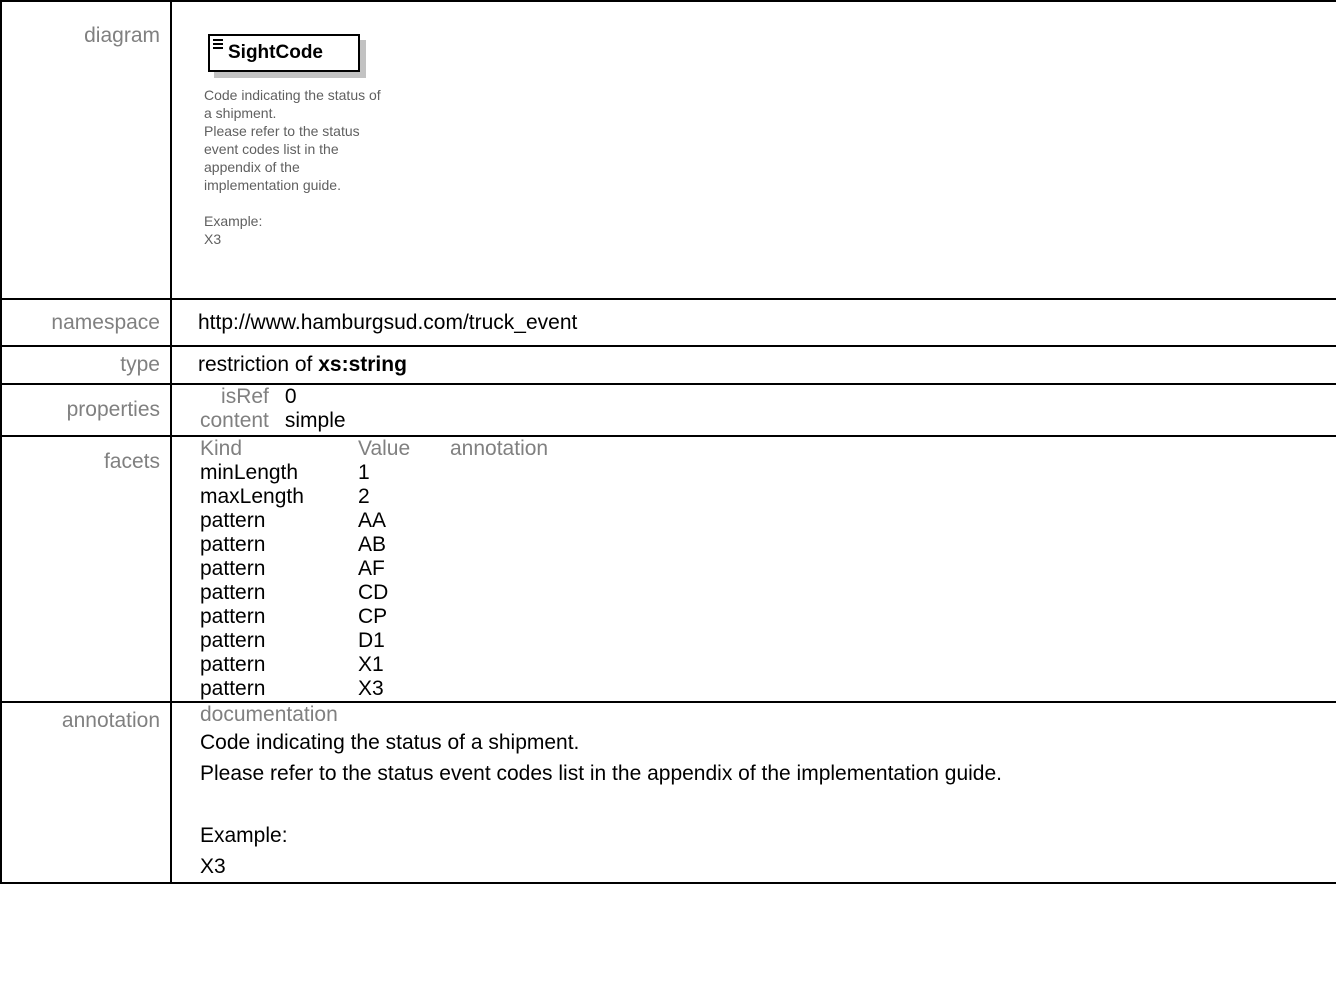 The height and width of the screenshot is (988, 1336). What do you see at coordinates (218, 45) in the screenshot?
I see `element-lines-icon` at bounding box center [218, 45].